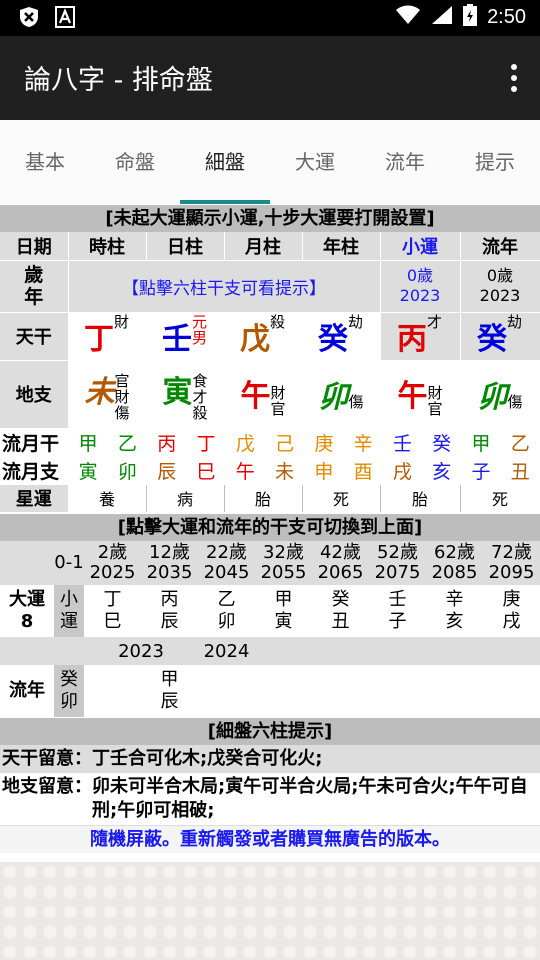  I want to click on dayun-cell: 丁巳, so click(112, 611).